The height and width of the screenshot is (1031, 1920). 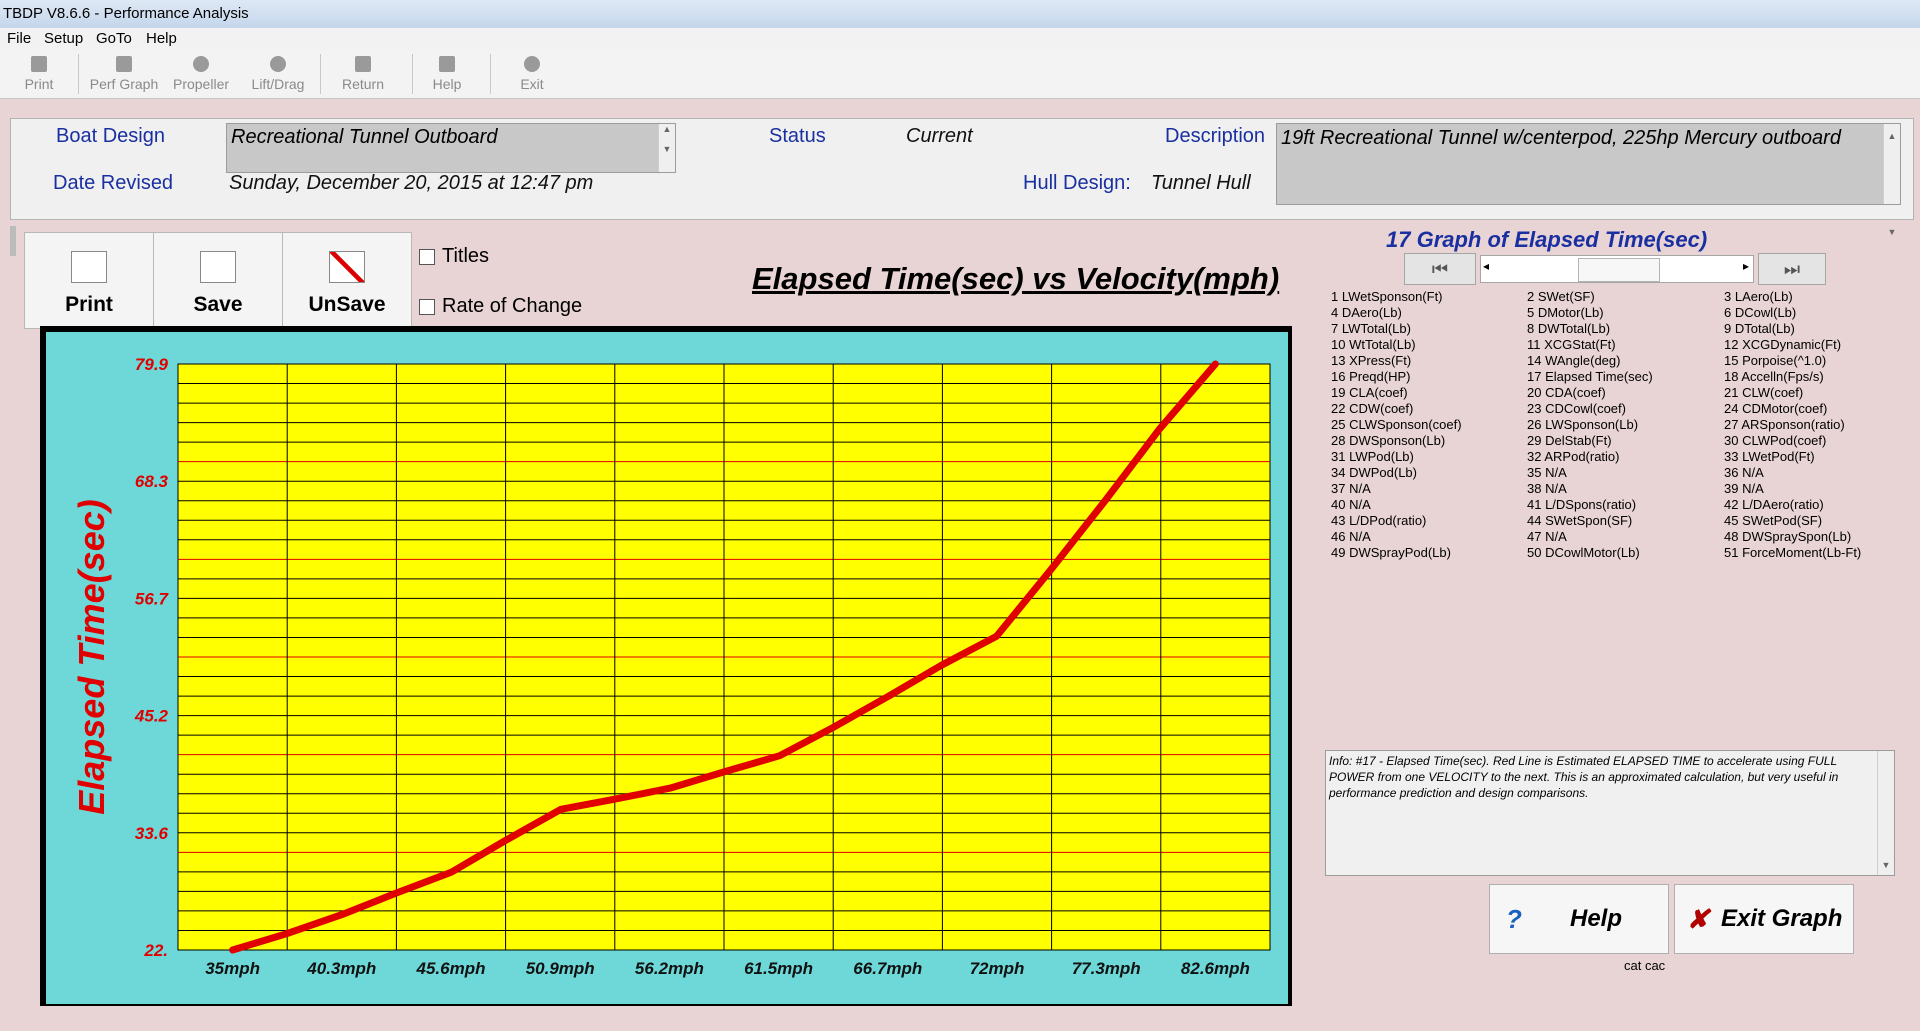 What do you see at coordinates (1590, 489) in the screenshot?
I see `graph-list-item: 38 N/A` at bounding box center [1590, 489].